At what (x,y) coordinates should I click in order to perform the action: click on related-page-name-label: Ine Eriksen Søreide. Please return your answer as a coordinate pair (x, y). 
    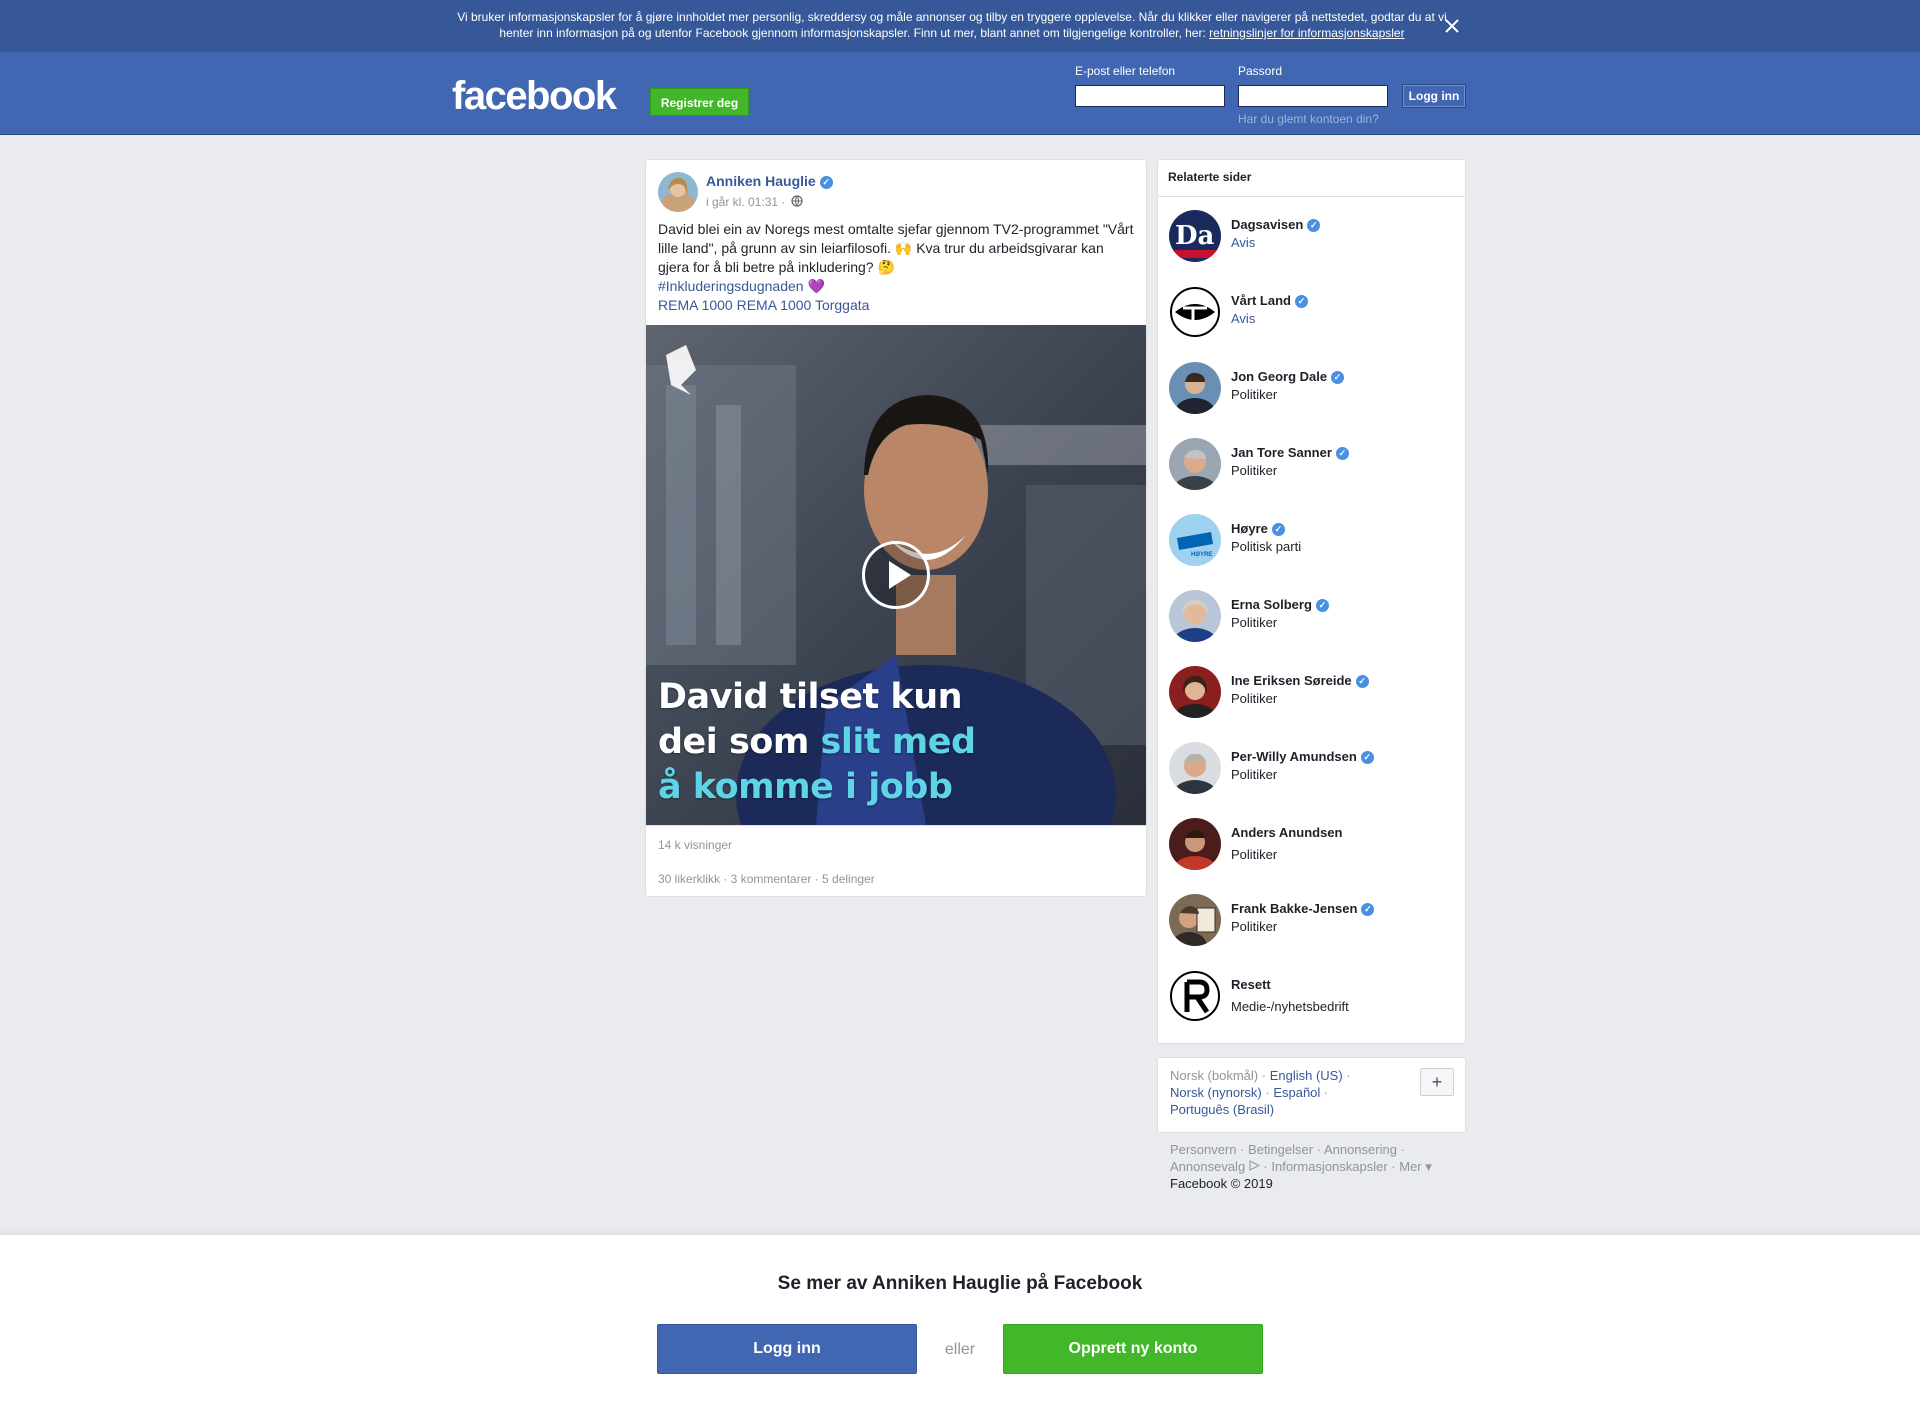
    Looking at the image, I should click on (1291, 680).